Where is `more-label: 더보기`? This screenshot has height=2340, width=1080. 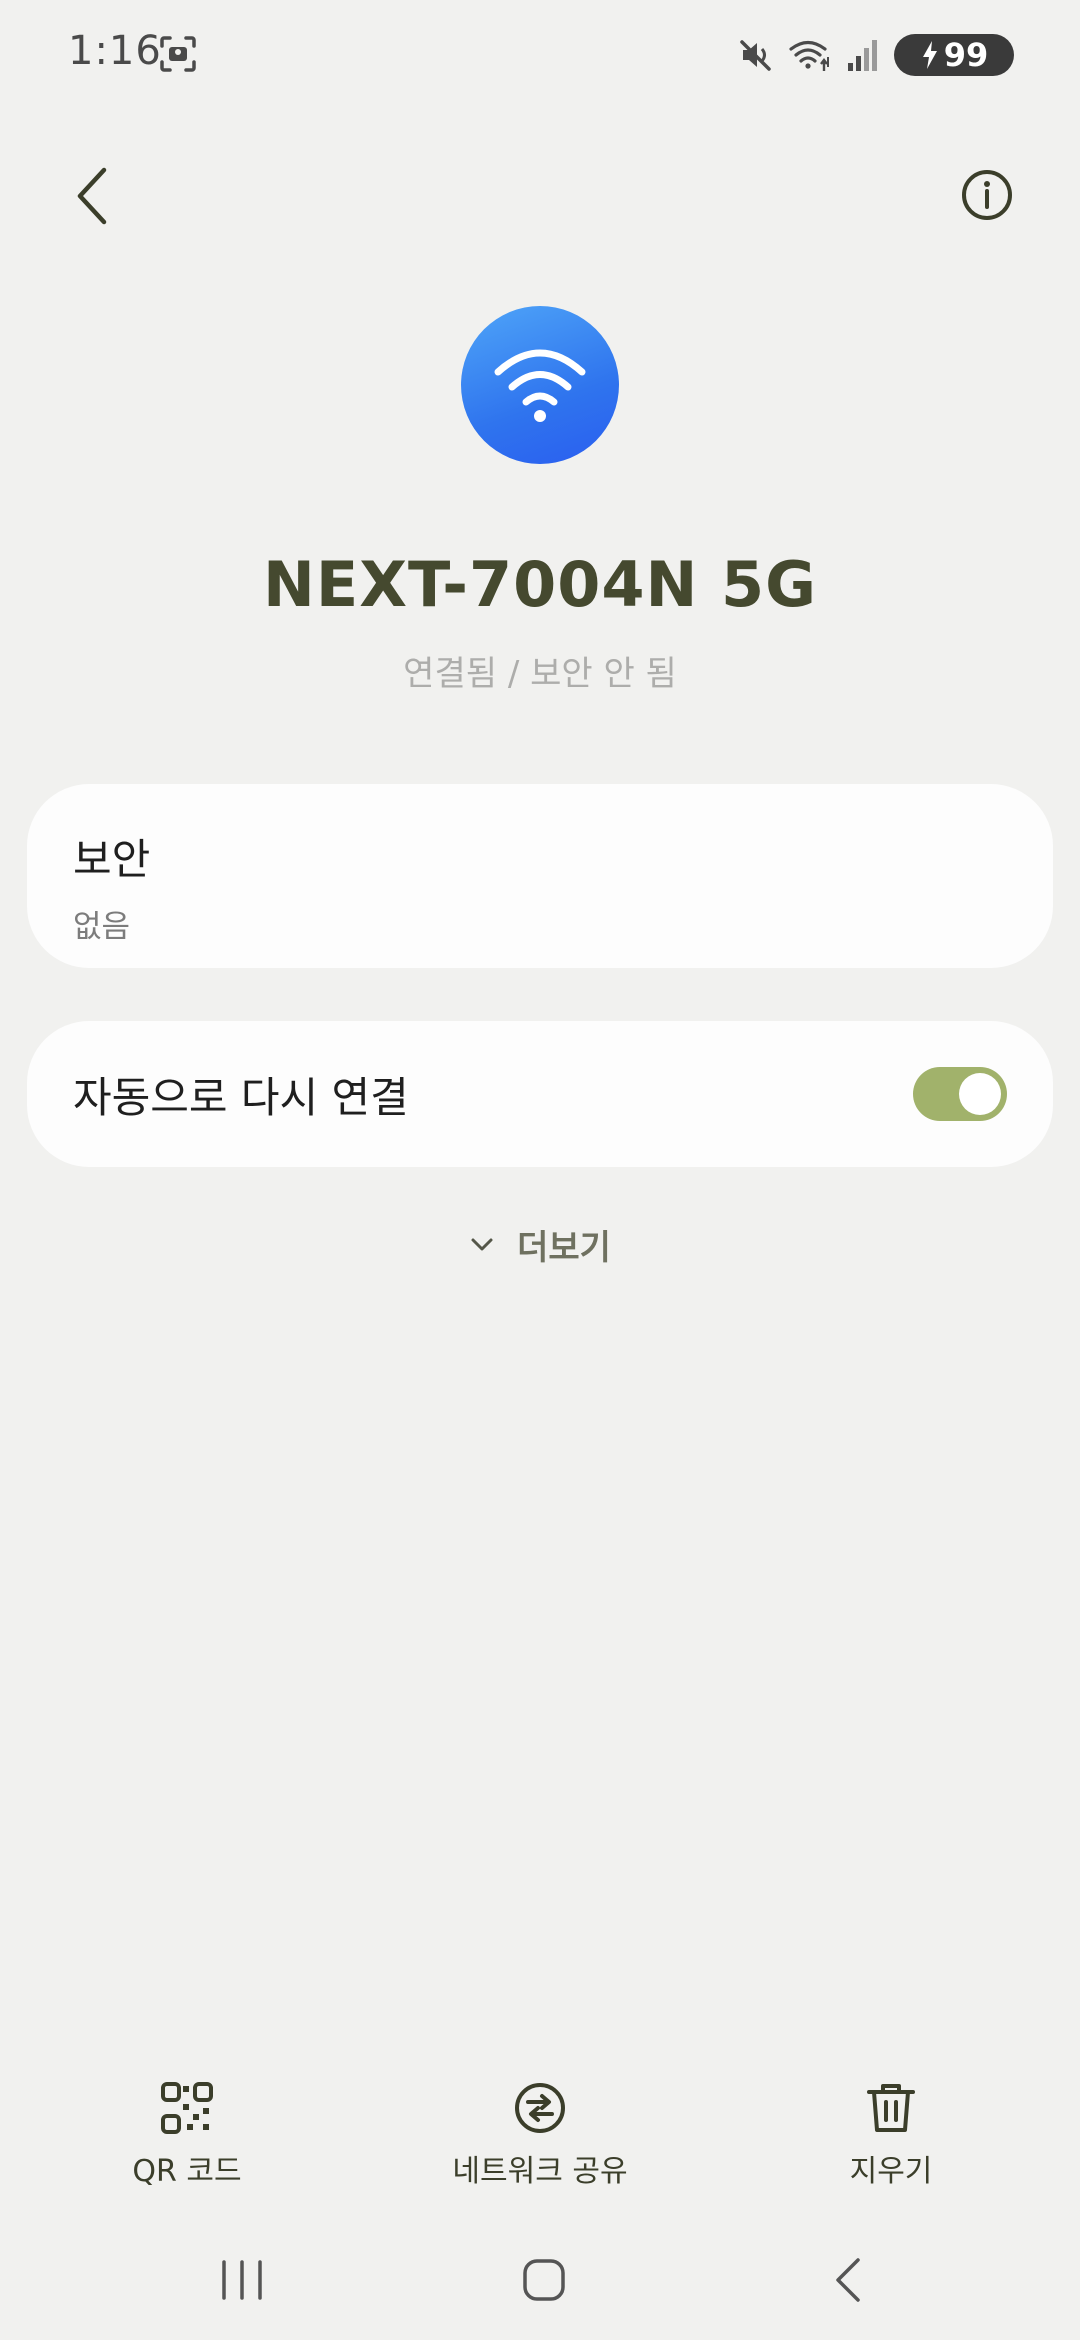 more-label: 더보기 is located at coordinates (564, 1248).